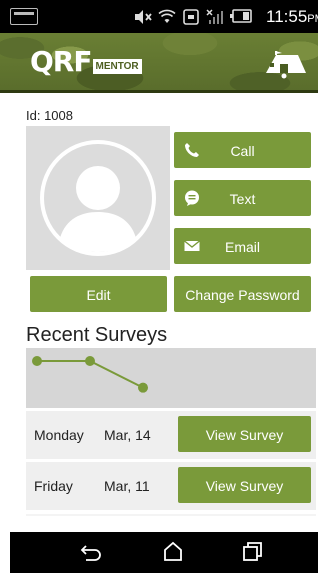 The image size is (320, 573). I want to click on wifi-icon, so click(167, 17).